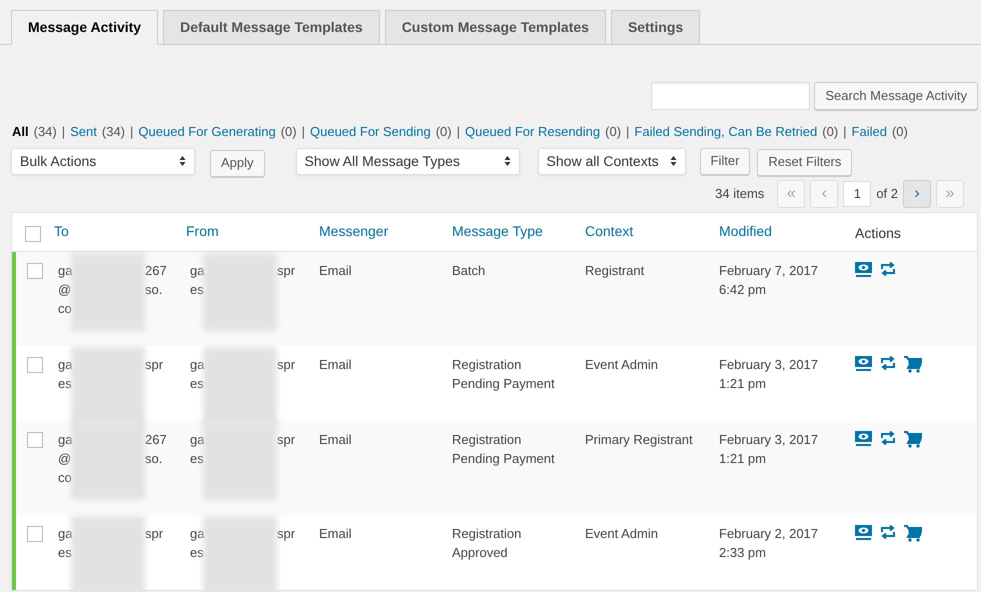 Image resolution: width=981 pixels, height=592 pixels. Describe the element at coordinates (271, 27) in the screenshot. I see `tab: Default Message Templates` at that location.